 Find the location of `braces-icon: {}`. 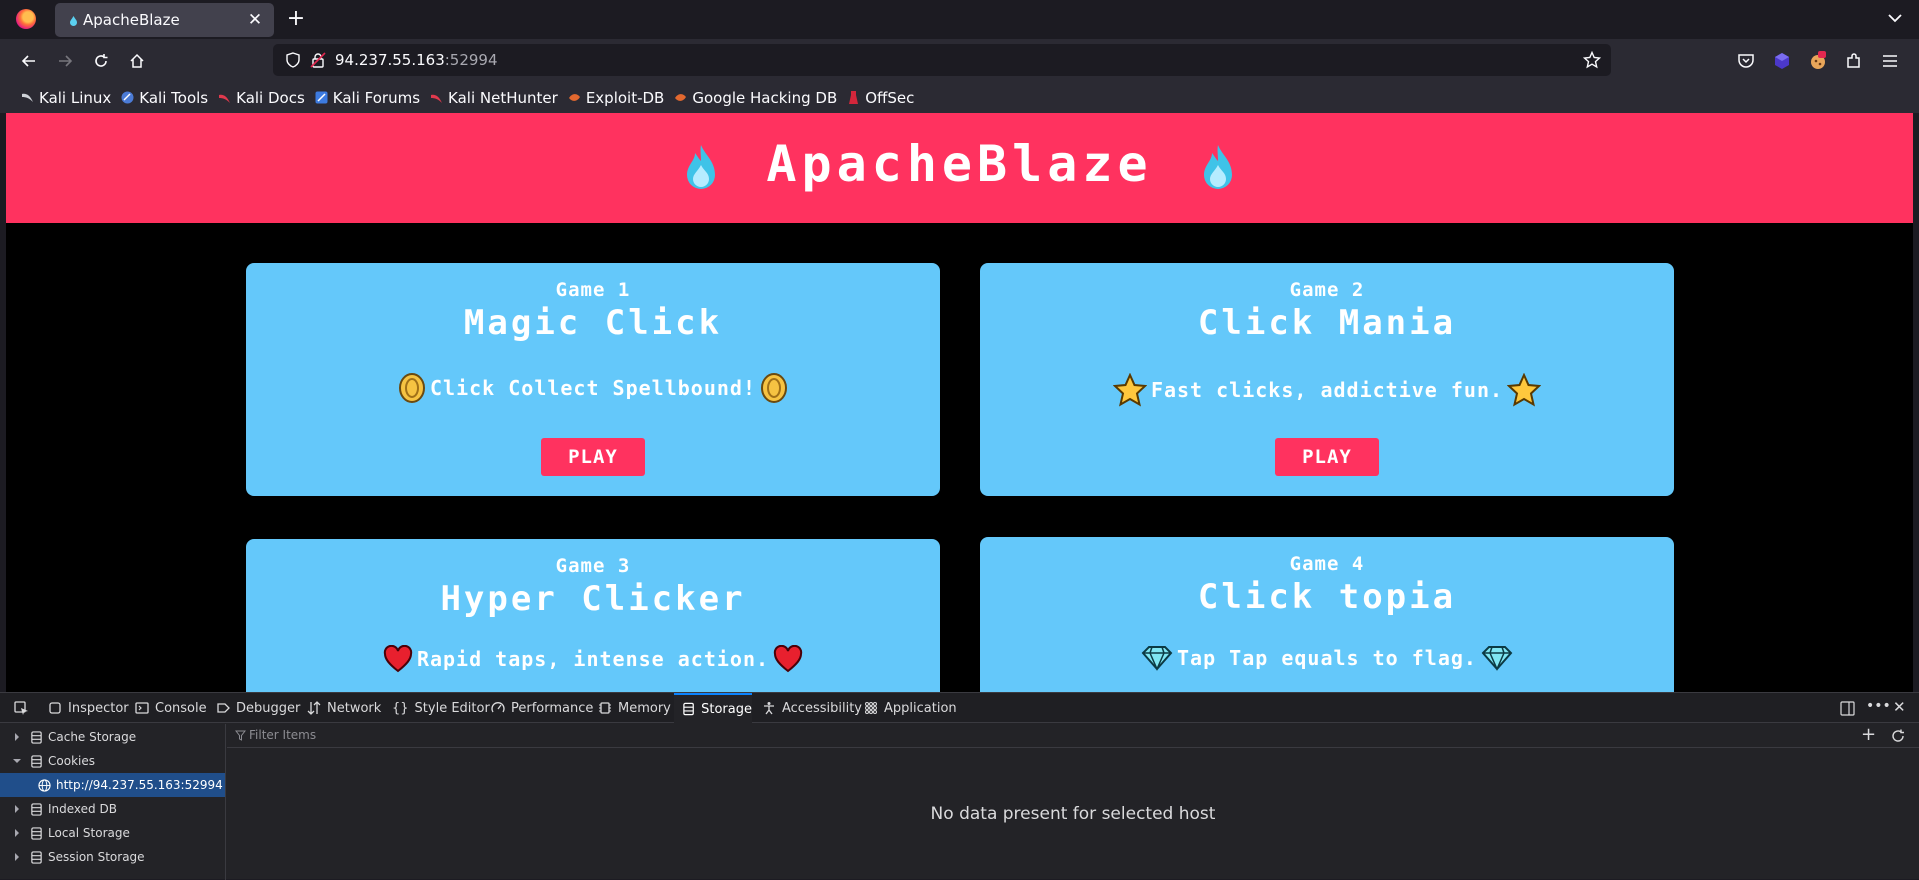

braces-icon: {} is located at coordinates (400, 708).